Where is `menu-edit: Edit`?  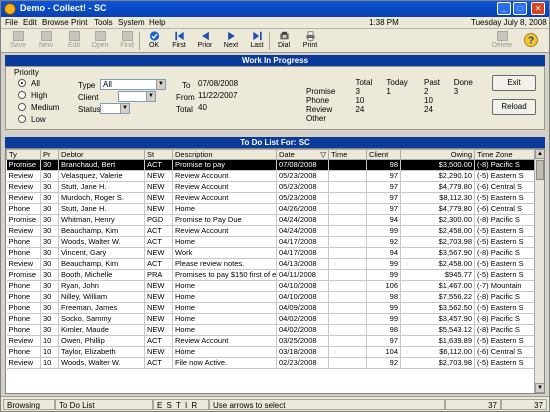 menu-edit: Edit is located at coordinates (30, 22).